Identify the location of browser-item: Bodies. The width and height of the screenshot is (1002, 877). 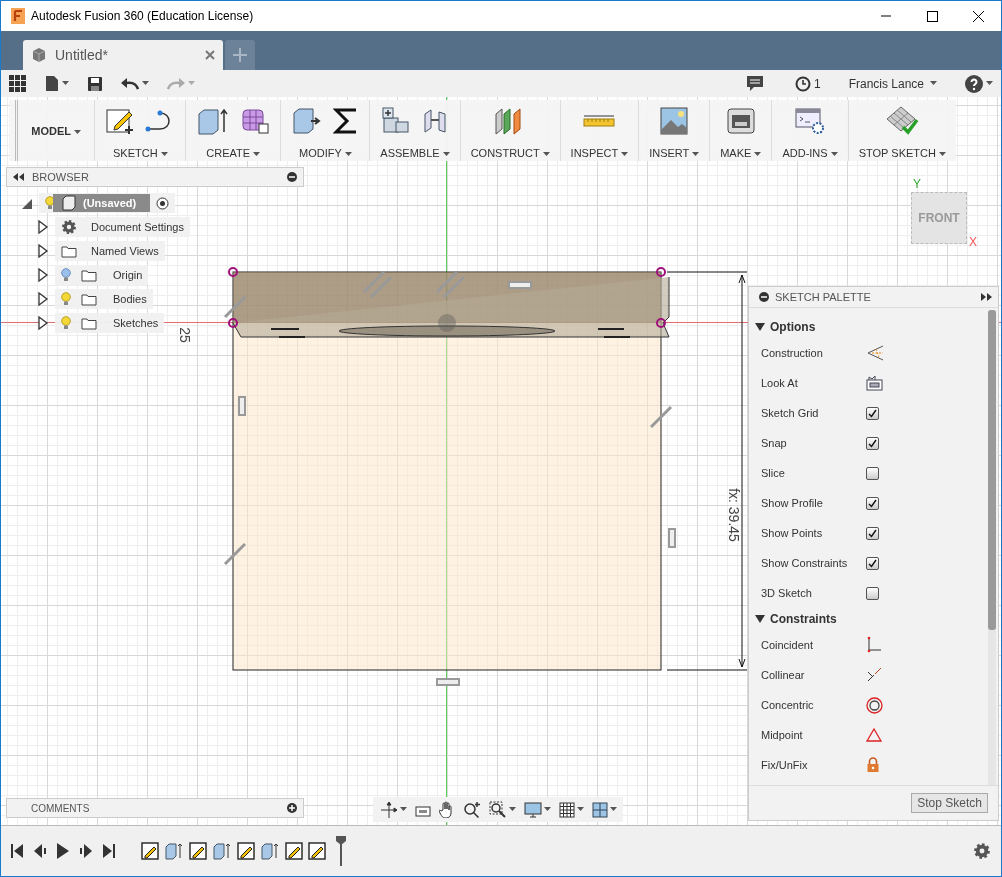
(104, 299).